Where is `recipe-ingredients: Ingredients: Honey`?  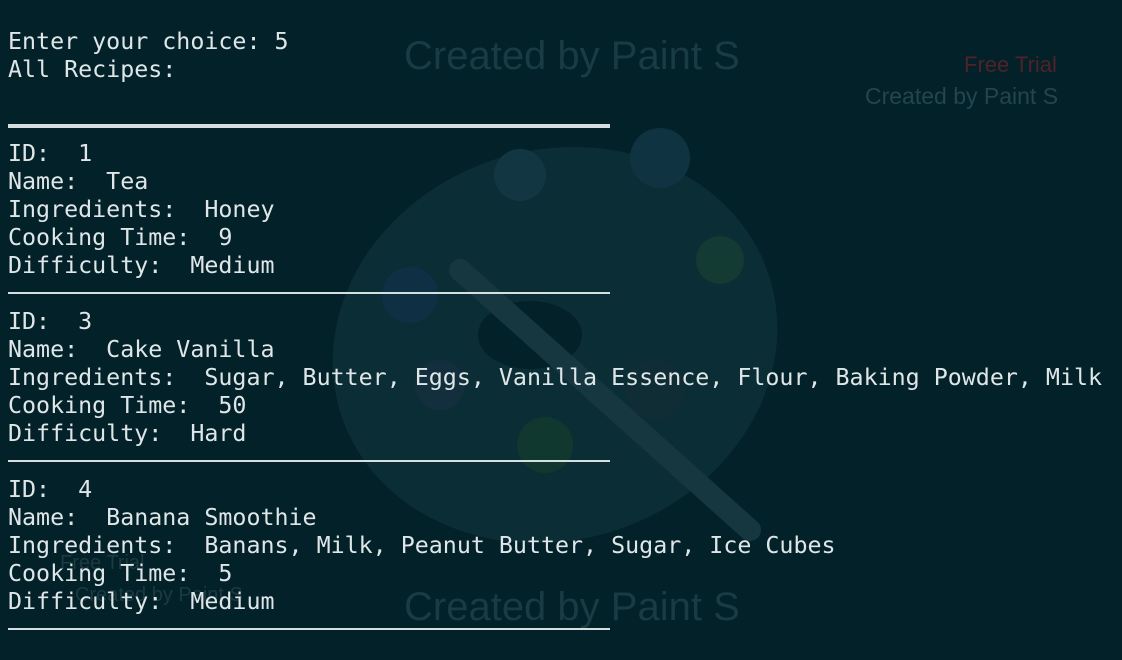 recipe-ingredients: Ingredients: Honey is located at coordinates (141, 209).